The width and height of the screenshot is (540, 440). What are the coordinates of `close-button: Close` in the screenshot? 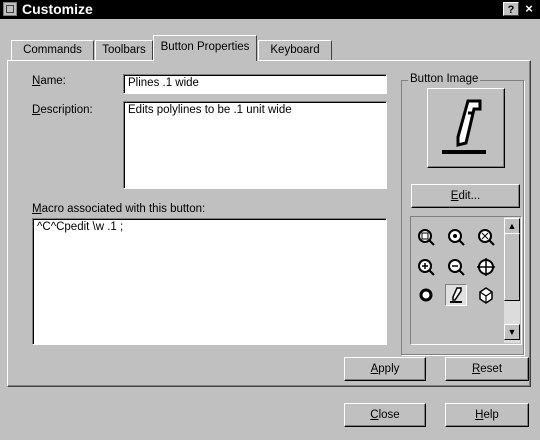 It's located at (385, 415).